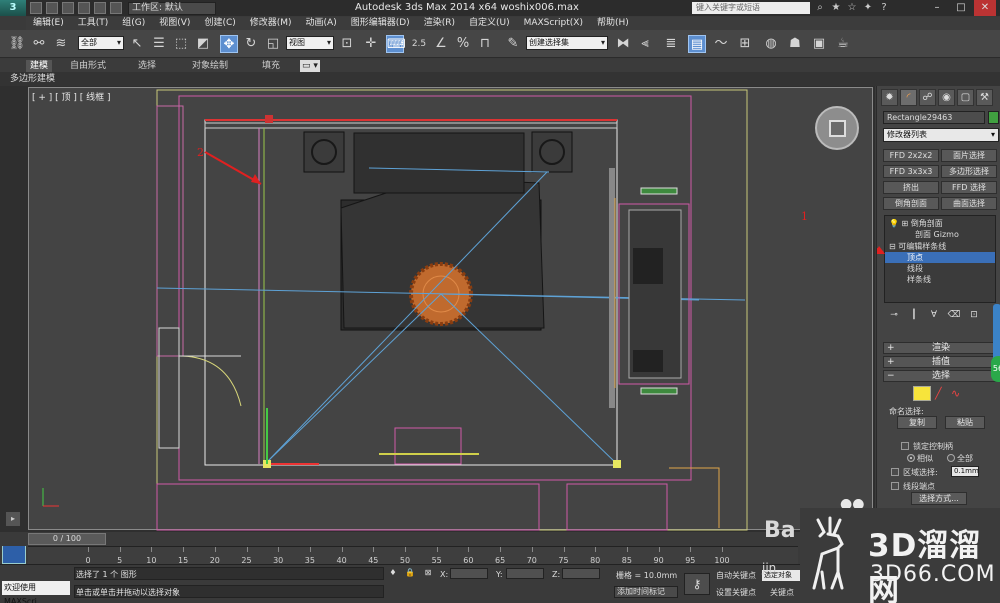 This screenshot has height=603, width=1000. What do you see at coordinates (172, 8) in the screenshot?
I see `workspace-dropdown: 工作区: 默认` at bounding box center [172, 8].